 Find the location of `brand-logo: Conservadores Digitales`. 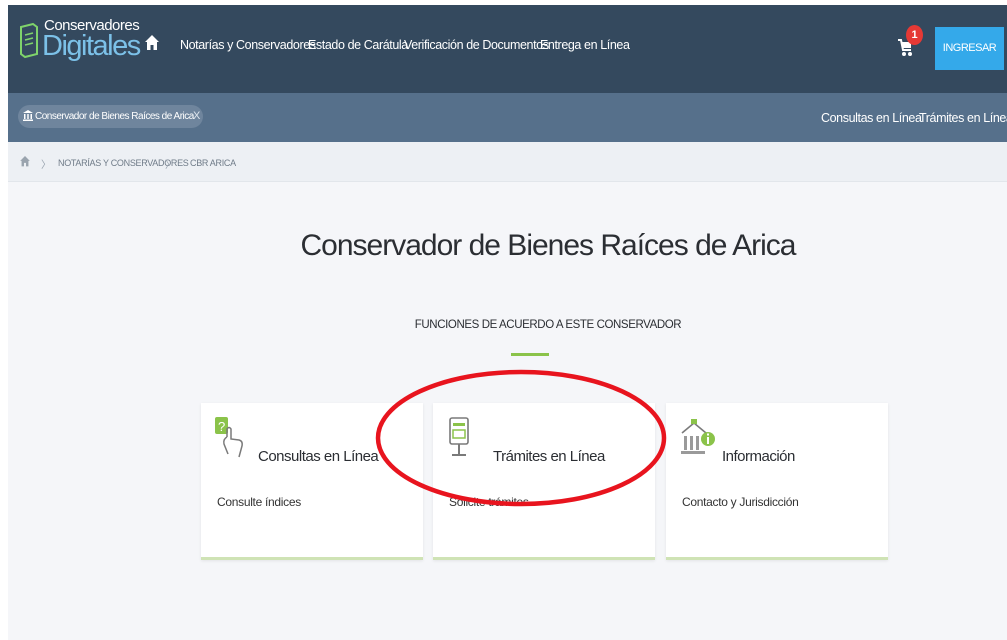

brand-logo: Conservadores Digitales is located at coordinates (79, 43).